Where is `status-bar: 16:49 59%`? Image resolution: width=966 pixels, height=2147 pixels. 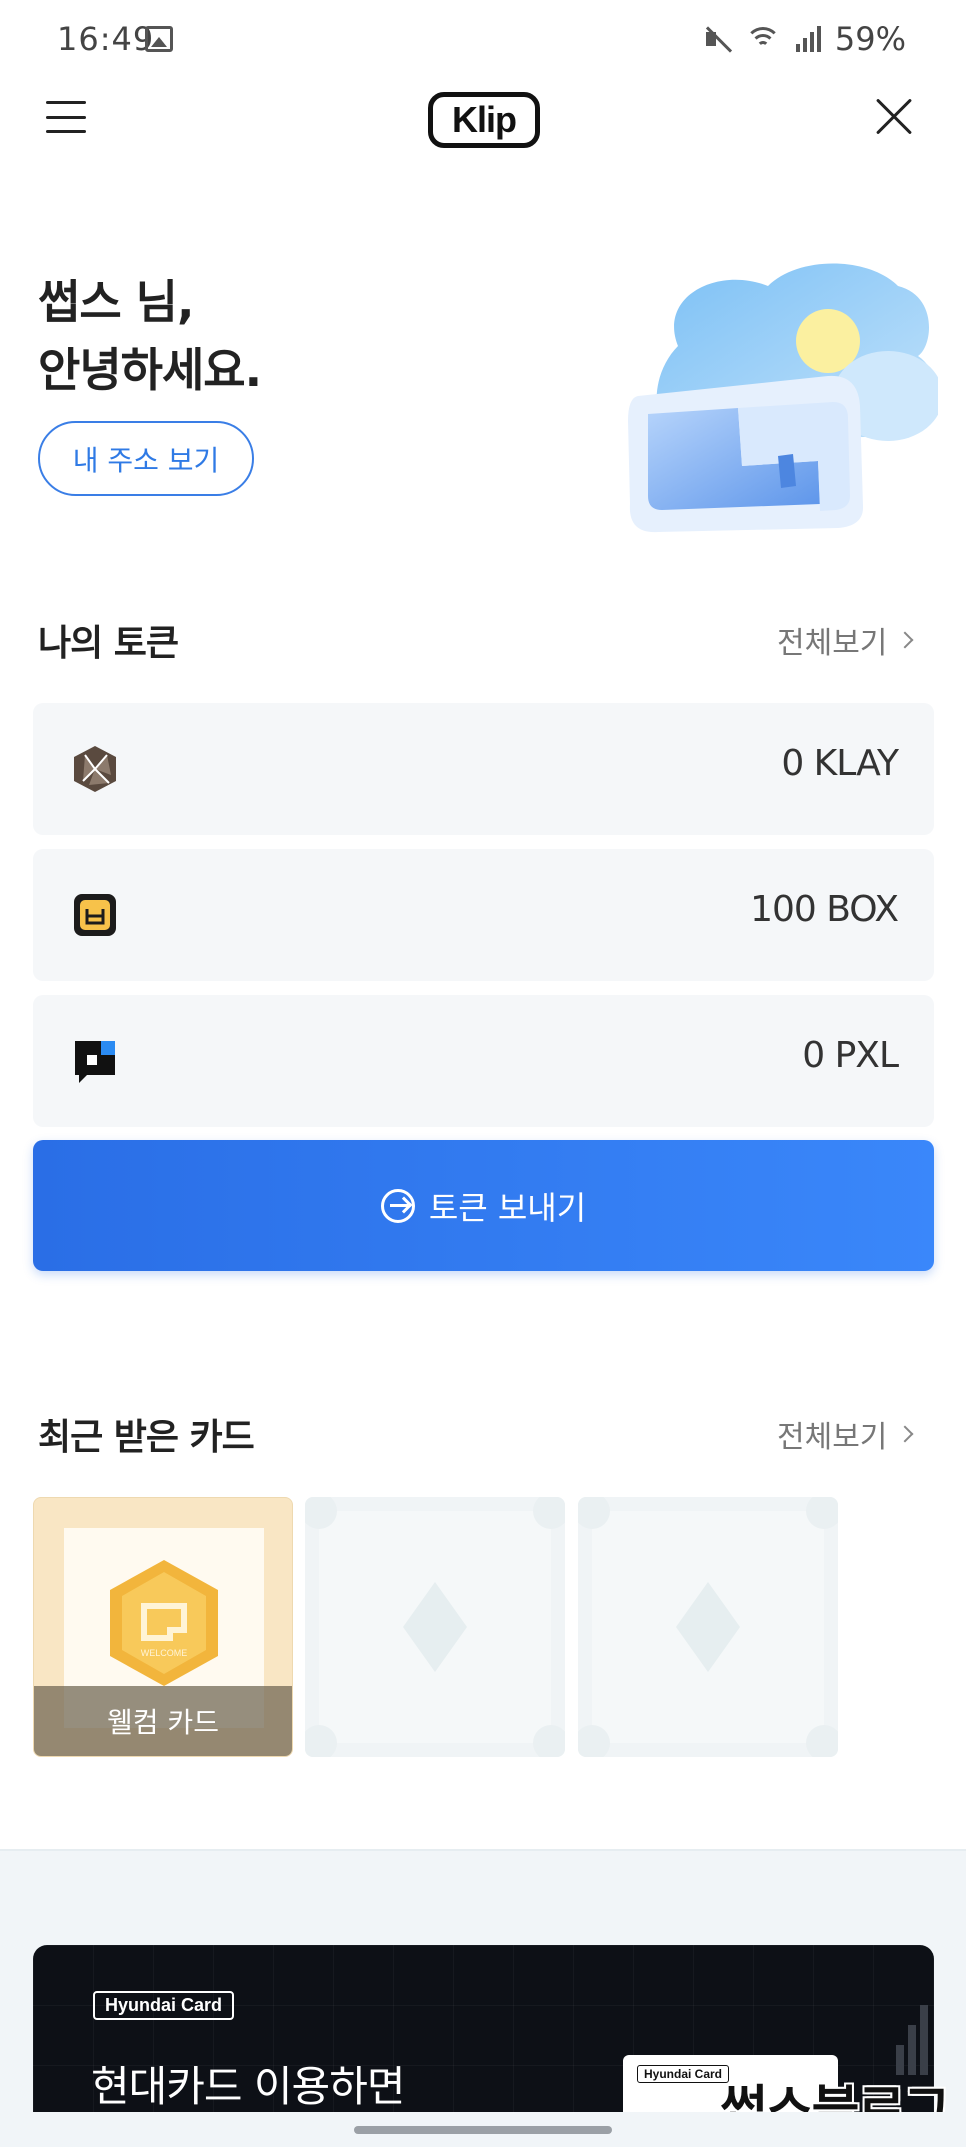
status-bar: 16:49 59% is located at coordinates (483, 40).